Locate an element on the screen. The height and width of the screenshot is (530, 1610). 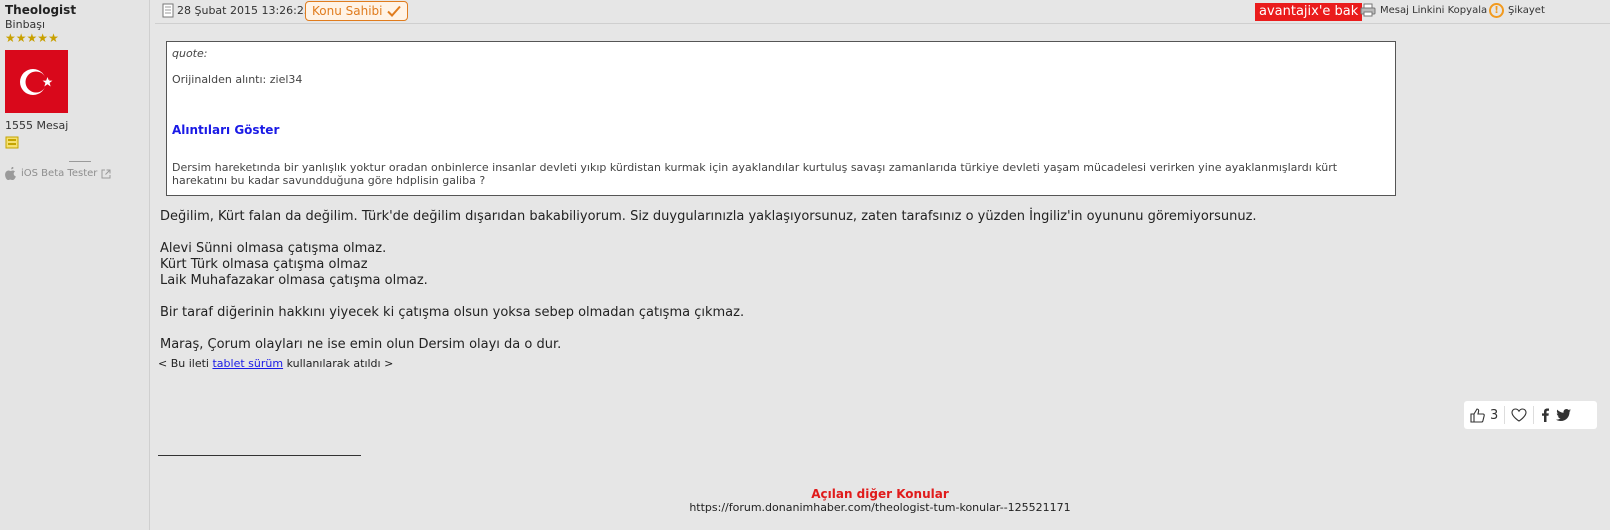
body-line: Alevi Sünni olmasa çatışma olmaz. is located at coordinates (273, 248).